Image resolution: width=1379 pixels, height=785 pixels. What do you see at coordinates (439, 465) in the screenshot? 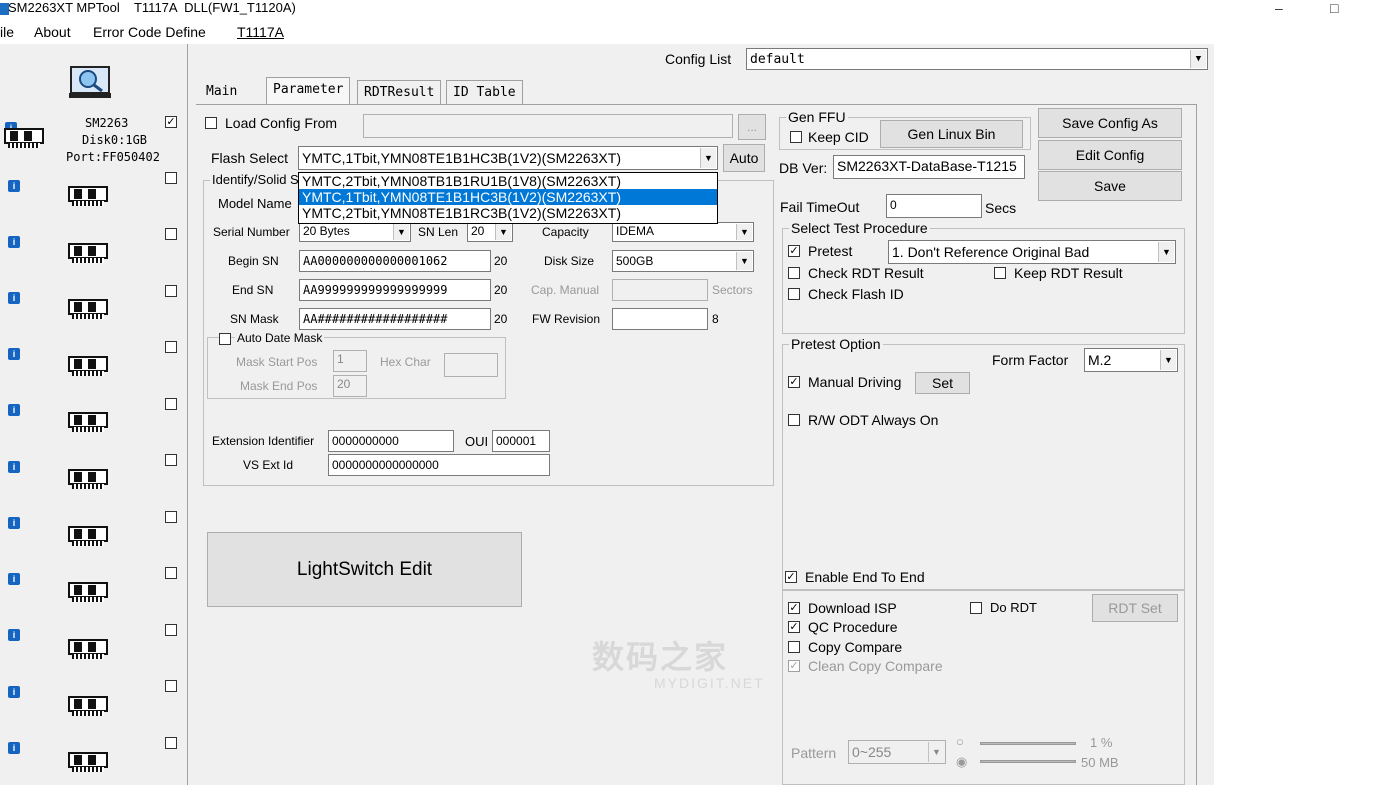
I see `vs-ext-id-input: 0000000000000000` at bounding box center [439, 465].